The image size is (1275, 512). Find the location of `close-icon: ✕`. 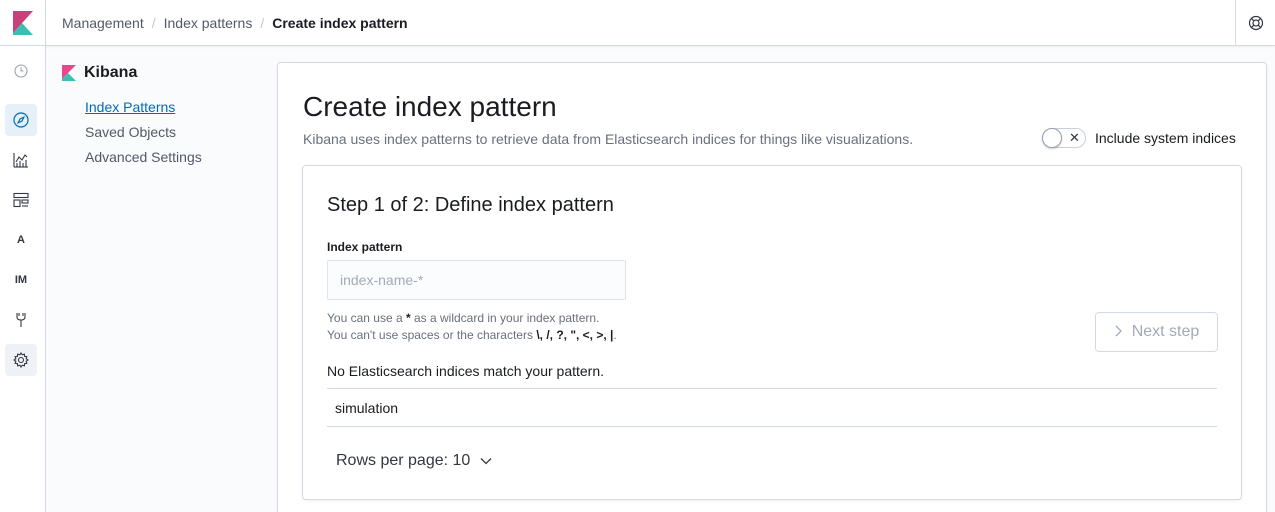

close-icon: ✕ is located at coordinates (1074, 137).